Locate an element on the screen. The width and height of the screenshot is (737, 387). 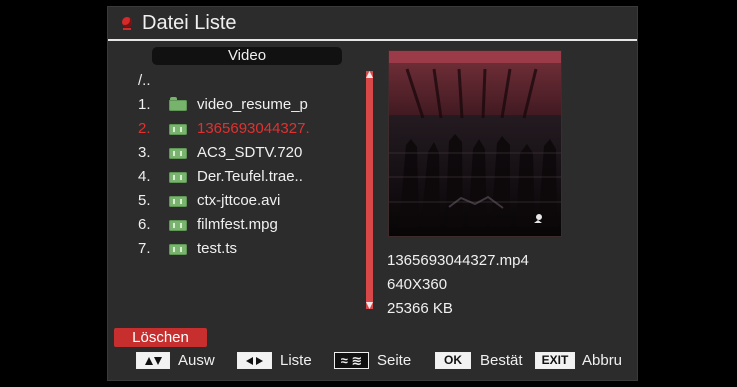
file-item-test: 7. test.ts is located at coordinates (251, 249).